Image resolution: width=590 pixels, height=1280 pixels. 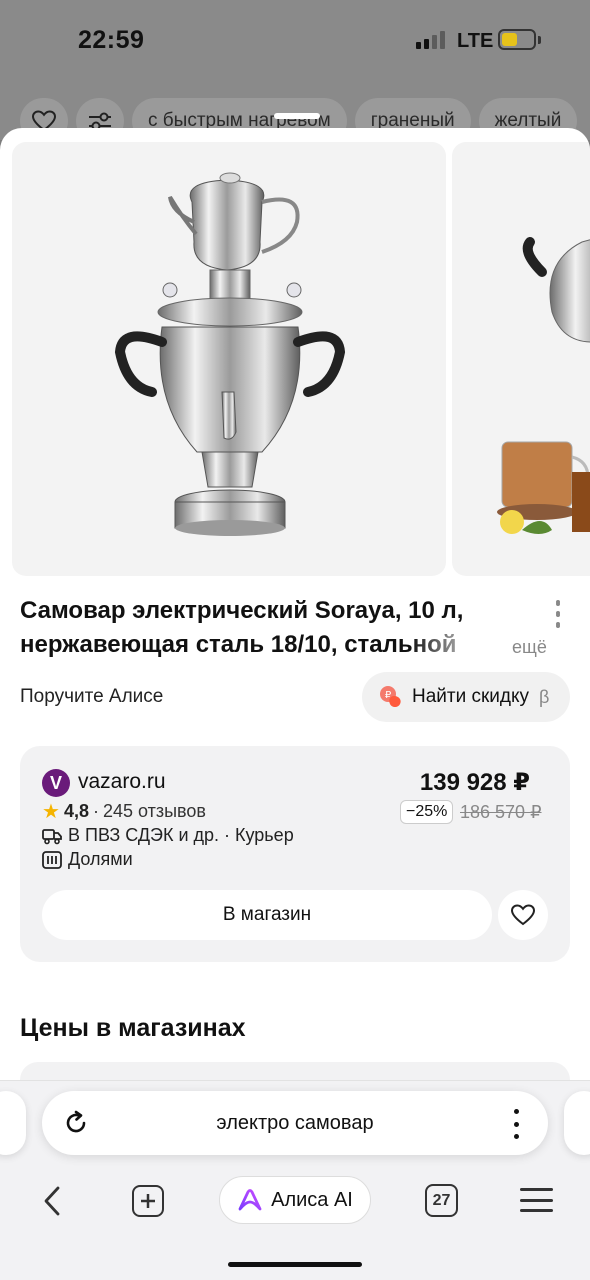 I want to click on samovar-image, so click(x=230, y=354).